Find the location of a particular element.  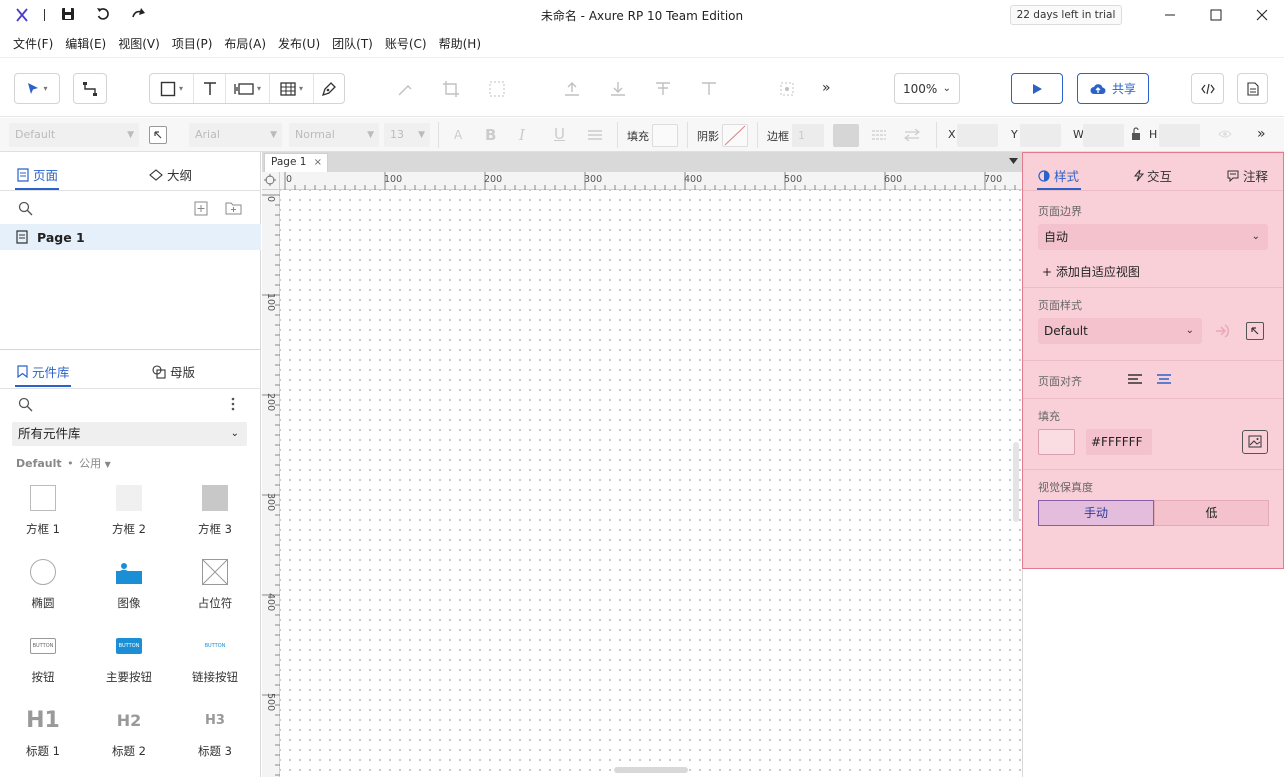

tab-outline: 大纲 is located at coordinates (170, 174).